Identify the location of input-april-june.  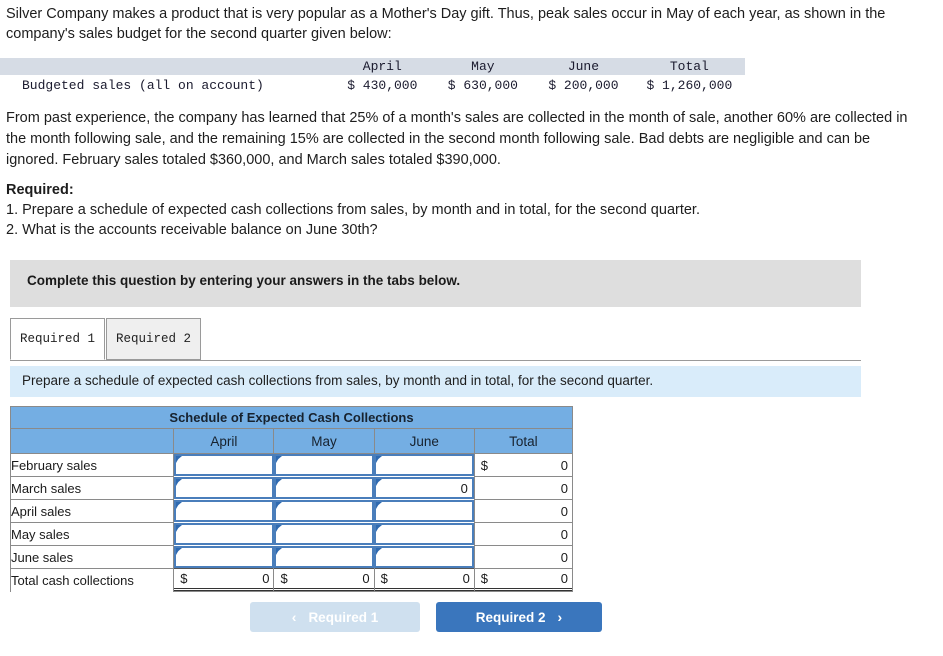
(424, 511).